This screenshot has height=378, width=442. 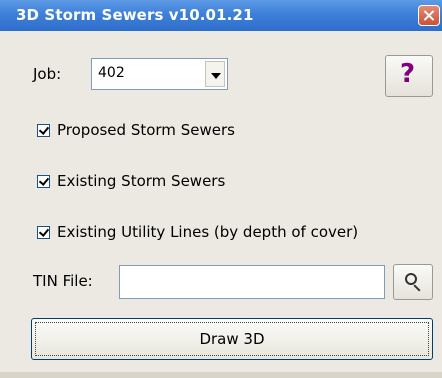 I want to click on close-icon, so click(x=429, y=15).